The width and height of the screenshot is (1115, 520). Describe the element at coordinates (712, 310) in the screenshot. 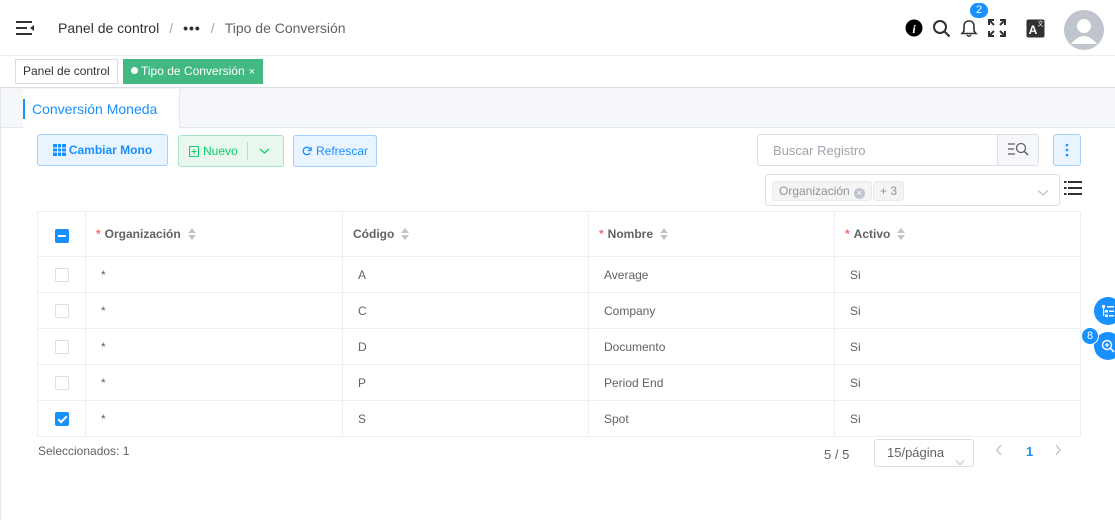

I see `cell-nombre: Company` at that location.